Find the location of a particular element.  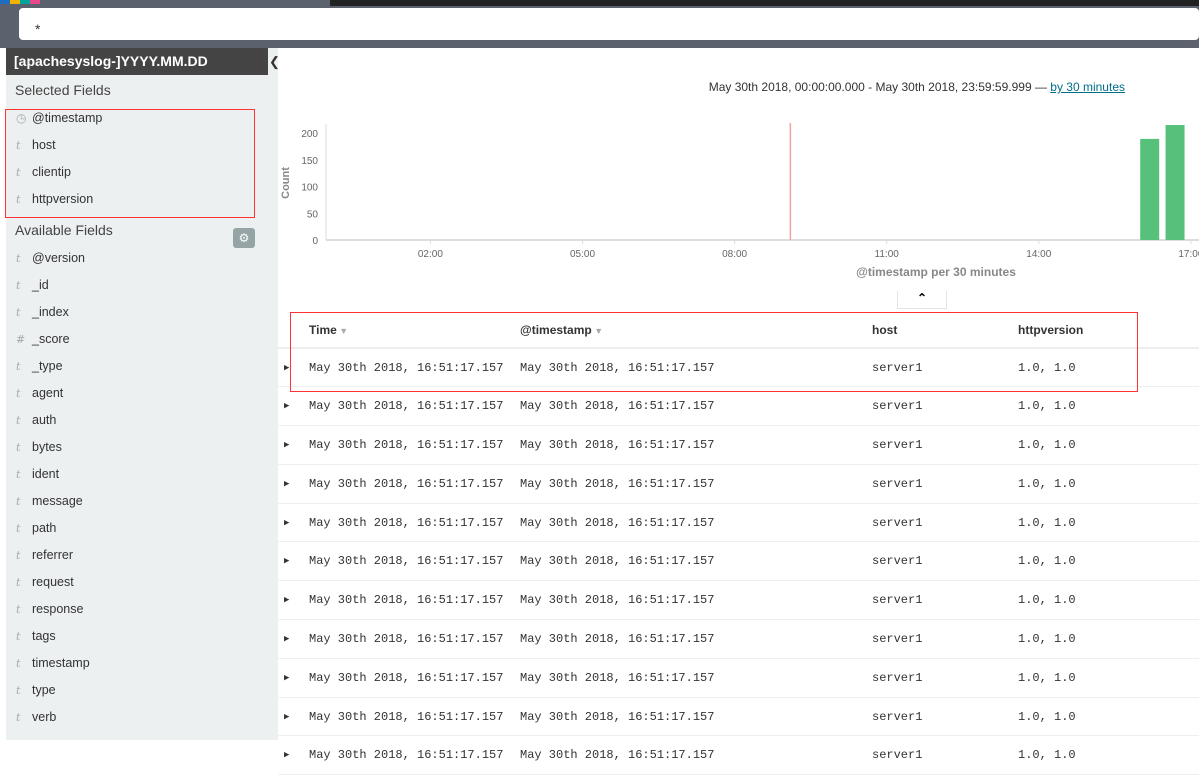

field-name: path is located at coordinates (44, 528).